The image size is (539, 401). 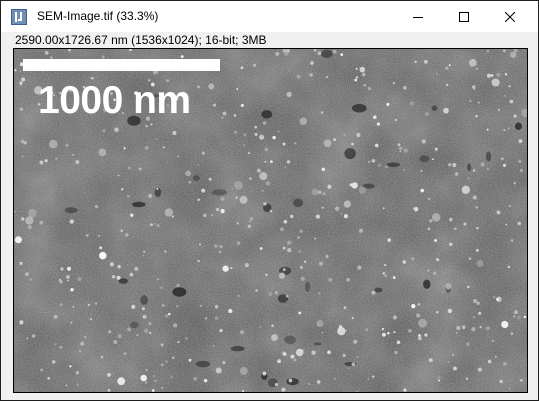 What do you see at coordinates (19, 17) in the screenshot?
I see `imagej-app-icon` at bounding box center [19, 17].